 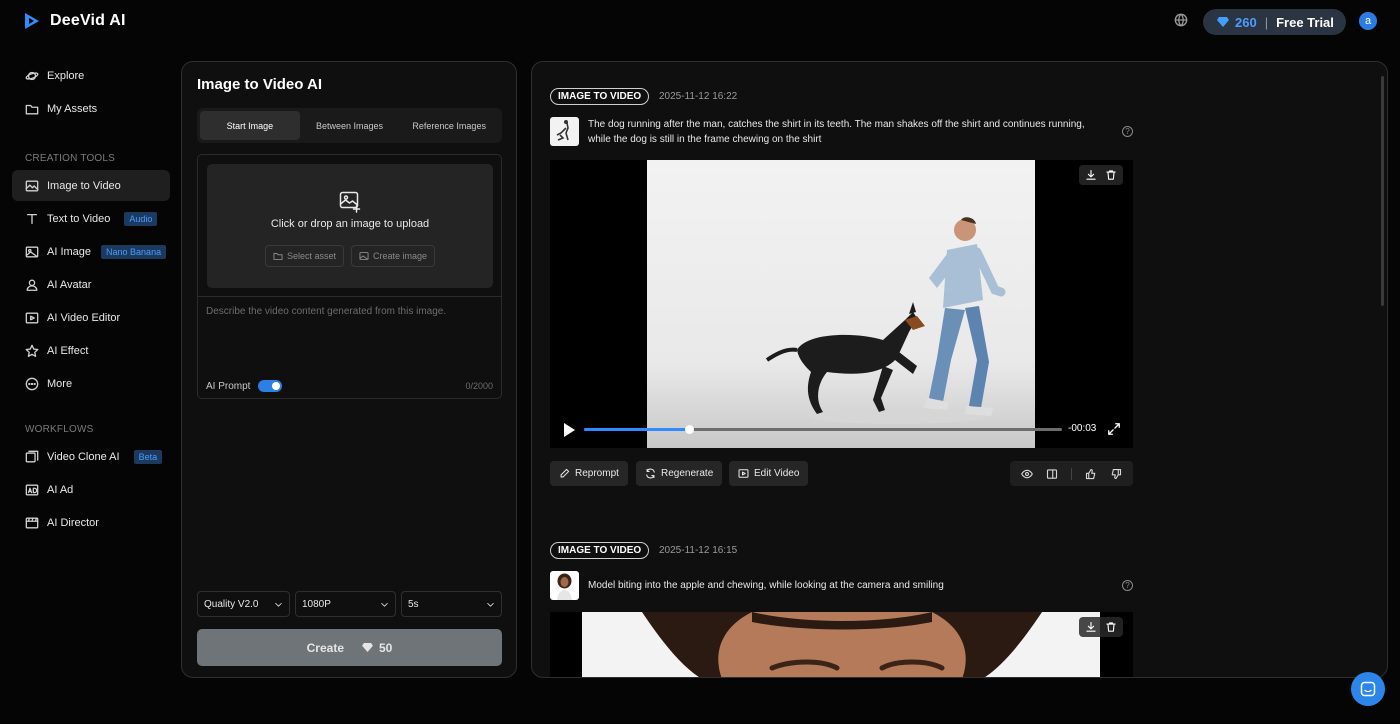 What do you see at coordinates (148, 456) in the screenshot?
I see `badge-beta: Beta` at bounding box center [148, 456].